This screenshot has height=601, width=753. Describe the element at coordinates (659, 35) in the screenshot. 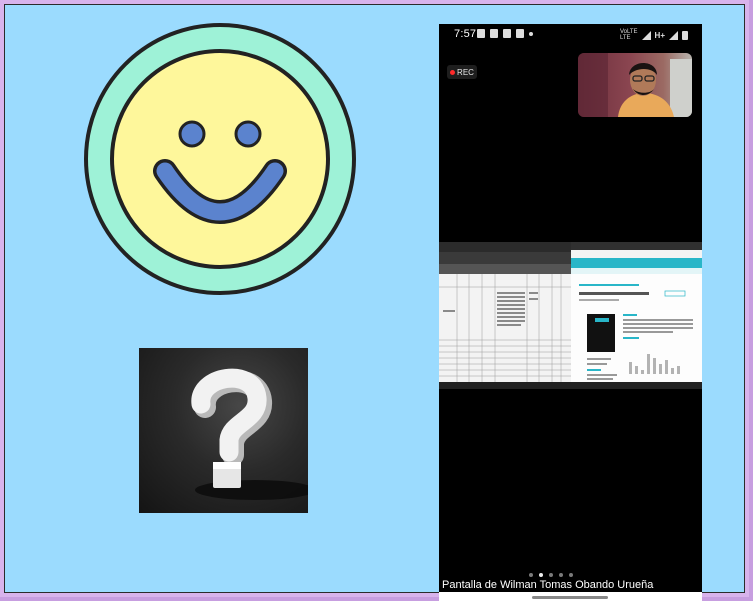

I see `network-indicator: H+` at that location.